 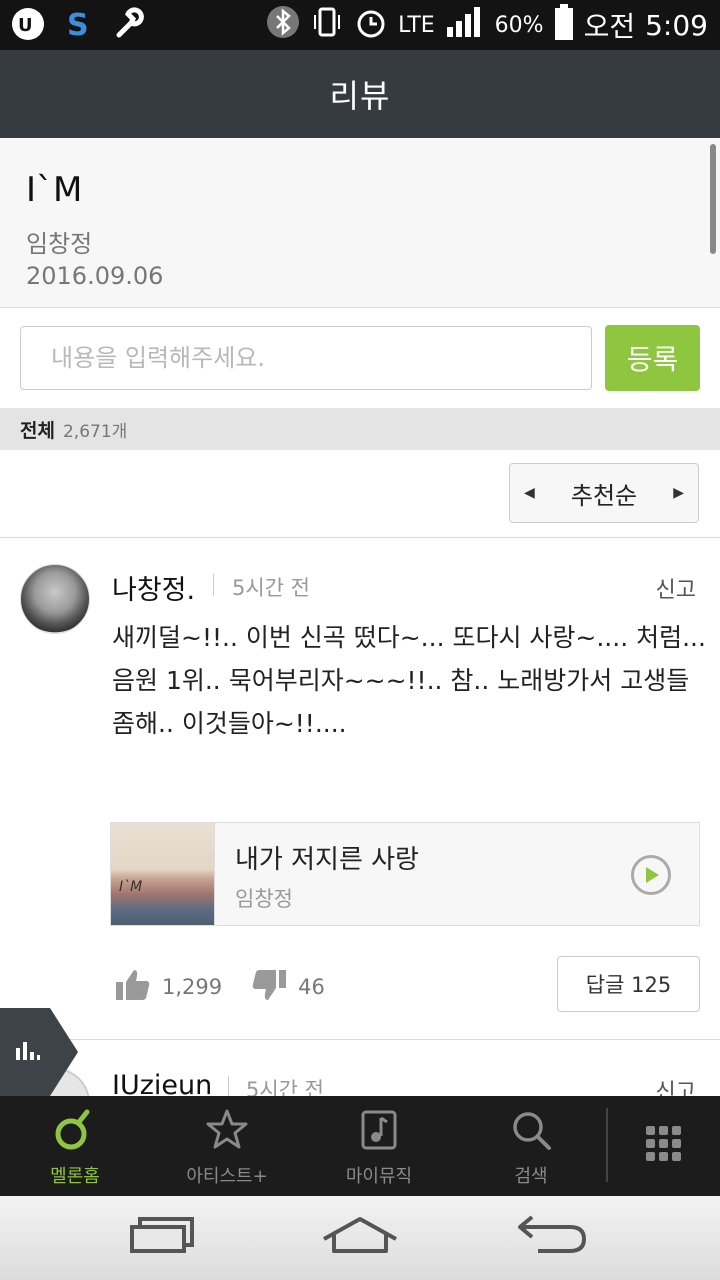 I want to click on nav-label: 마이뮤직, so click(x=379, y=1176).